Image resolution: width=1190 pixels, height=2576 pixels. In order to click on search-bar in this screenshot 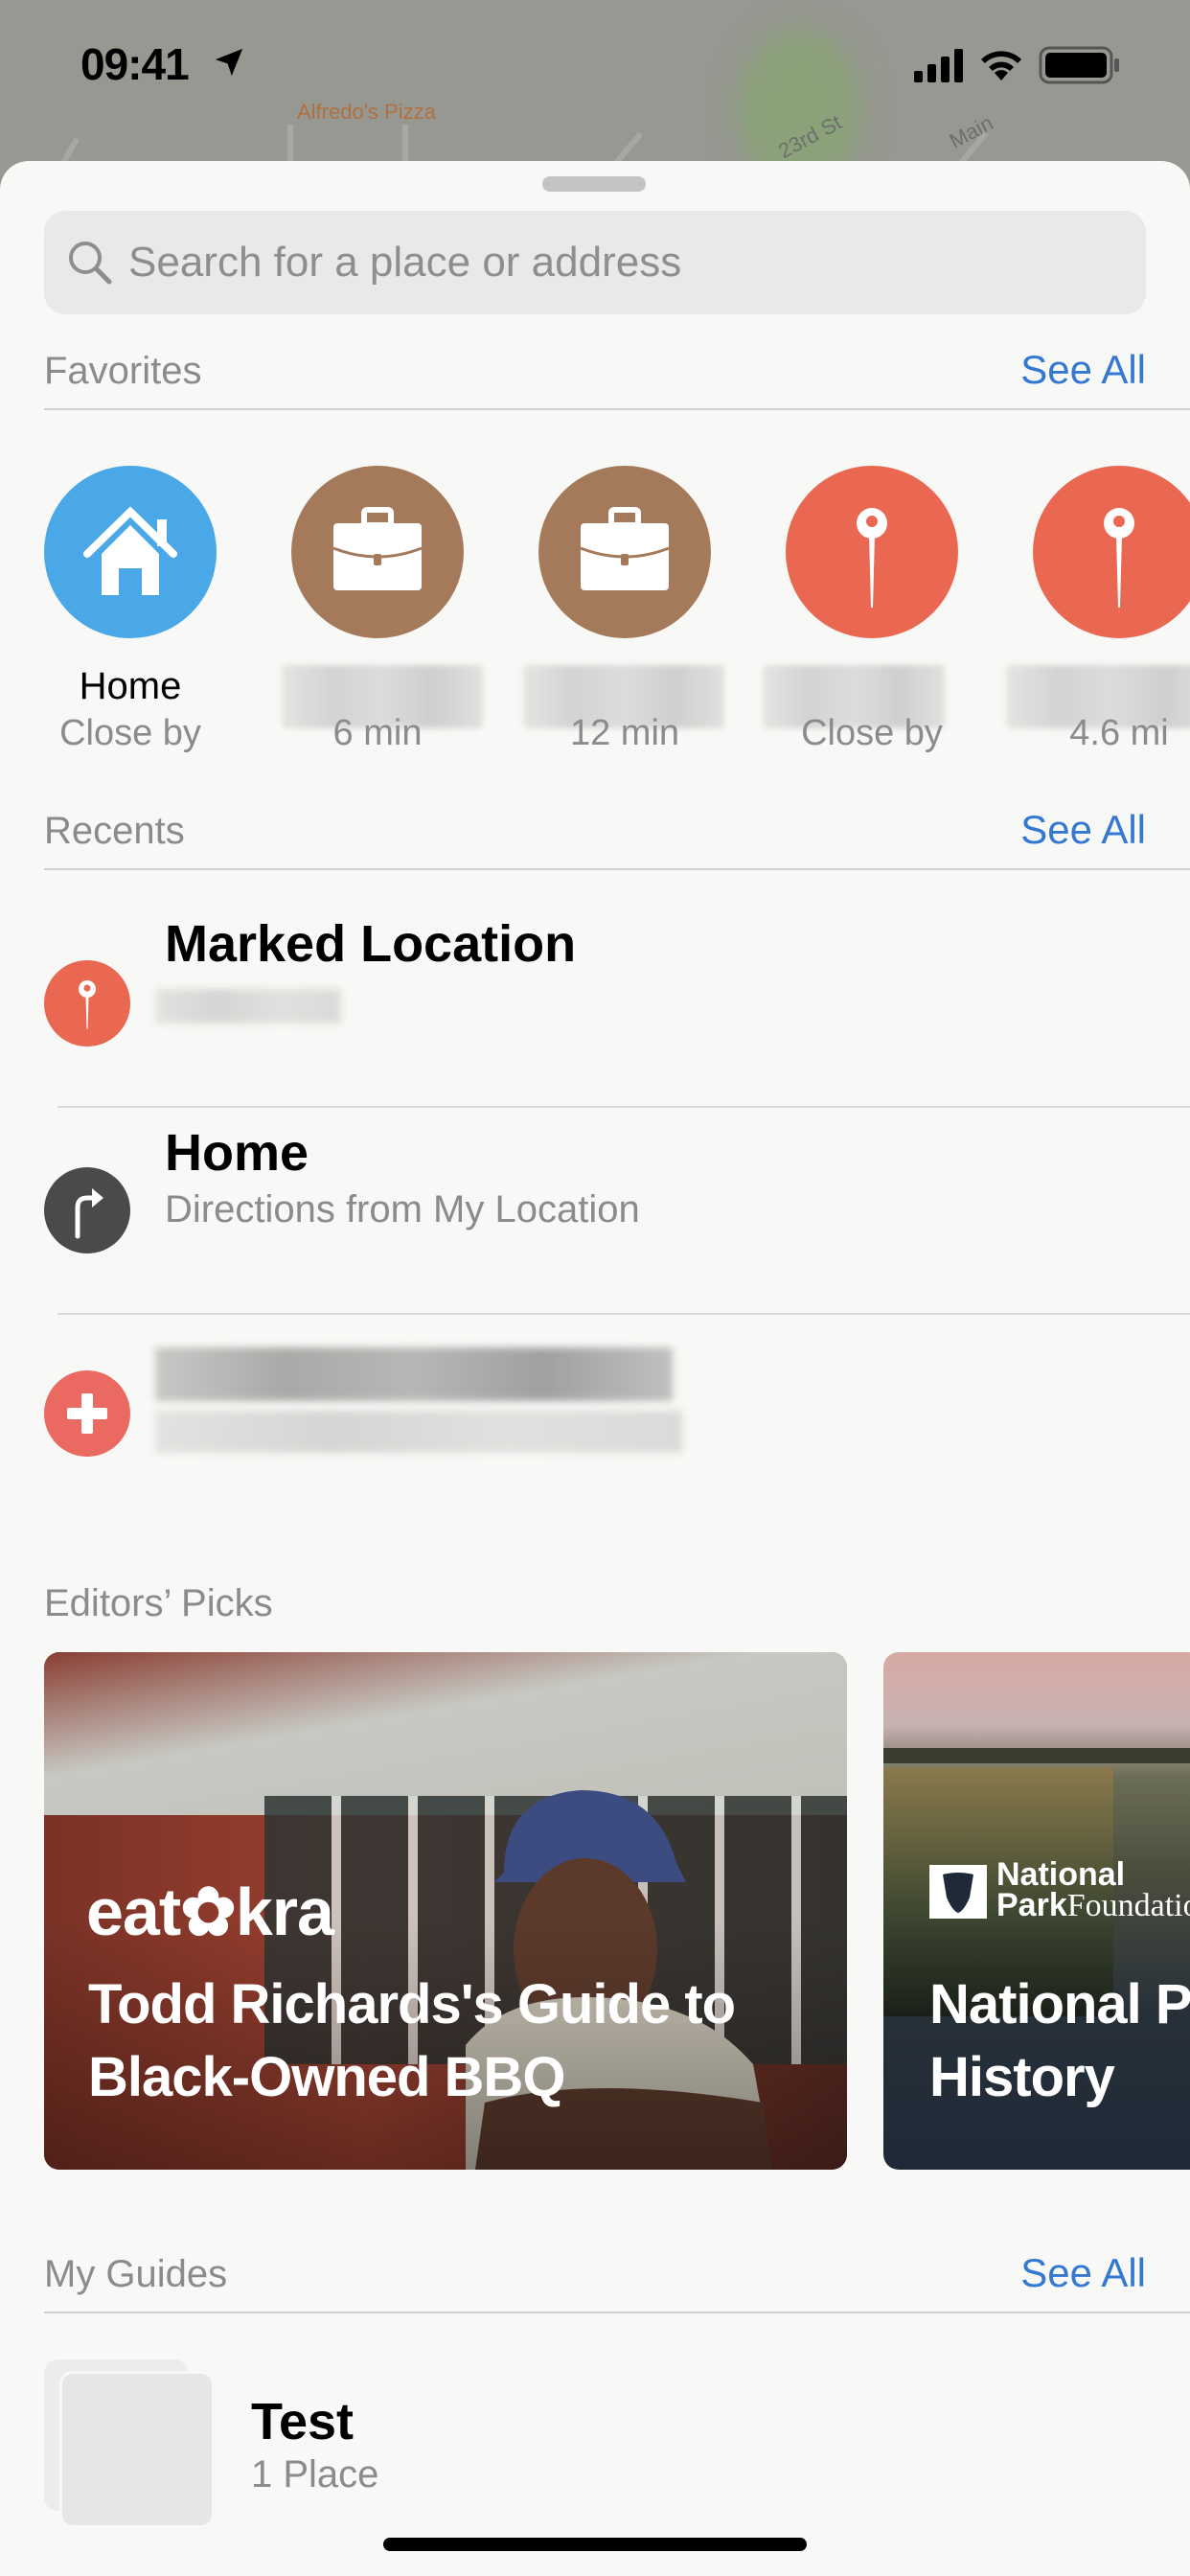, I will do `click(595, 262)`.